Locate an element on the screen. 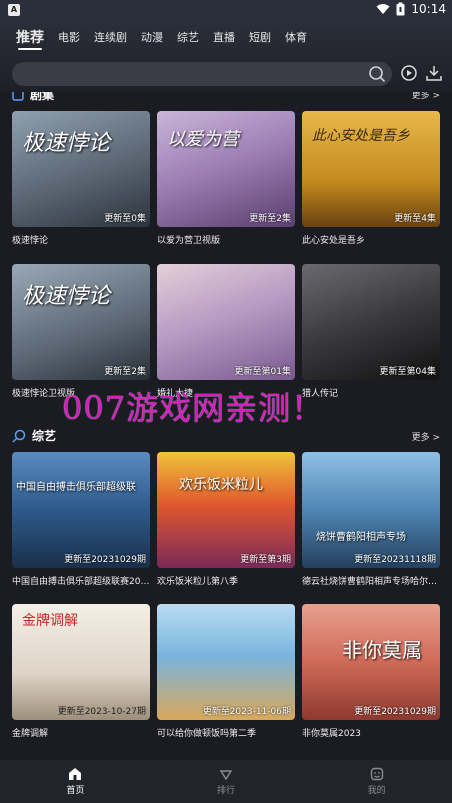  variety-section-title: 综艺 is located at coordinates (34, 435).